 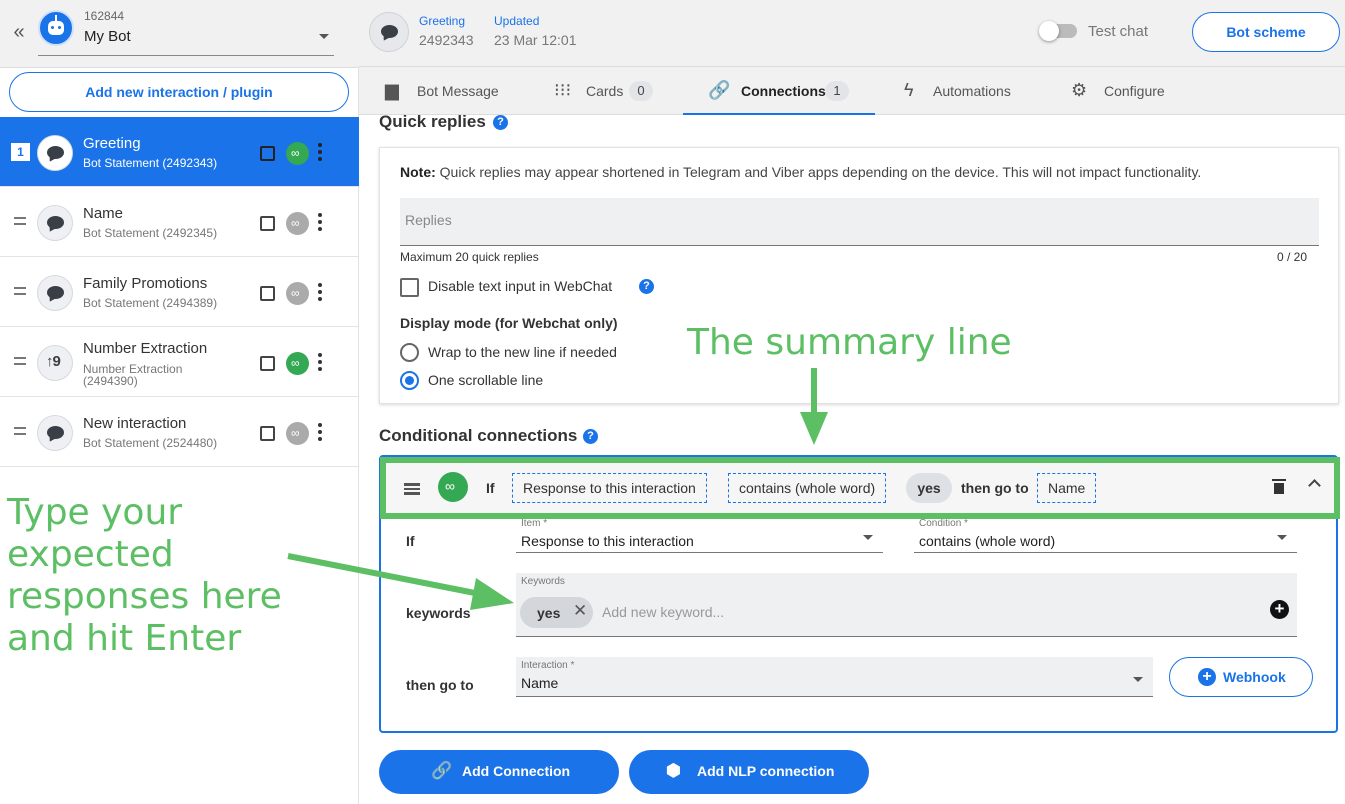 What do you see at coordinates (1134, 91) in the screenshot?
I see `tab-label: Configure` at bounding box center [1134, 91].